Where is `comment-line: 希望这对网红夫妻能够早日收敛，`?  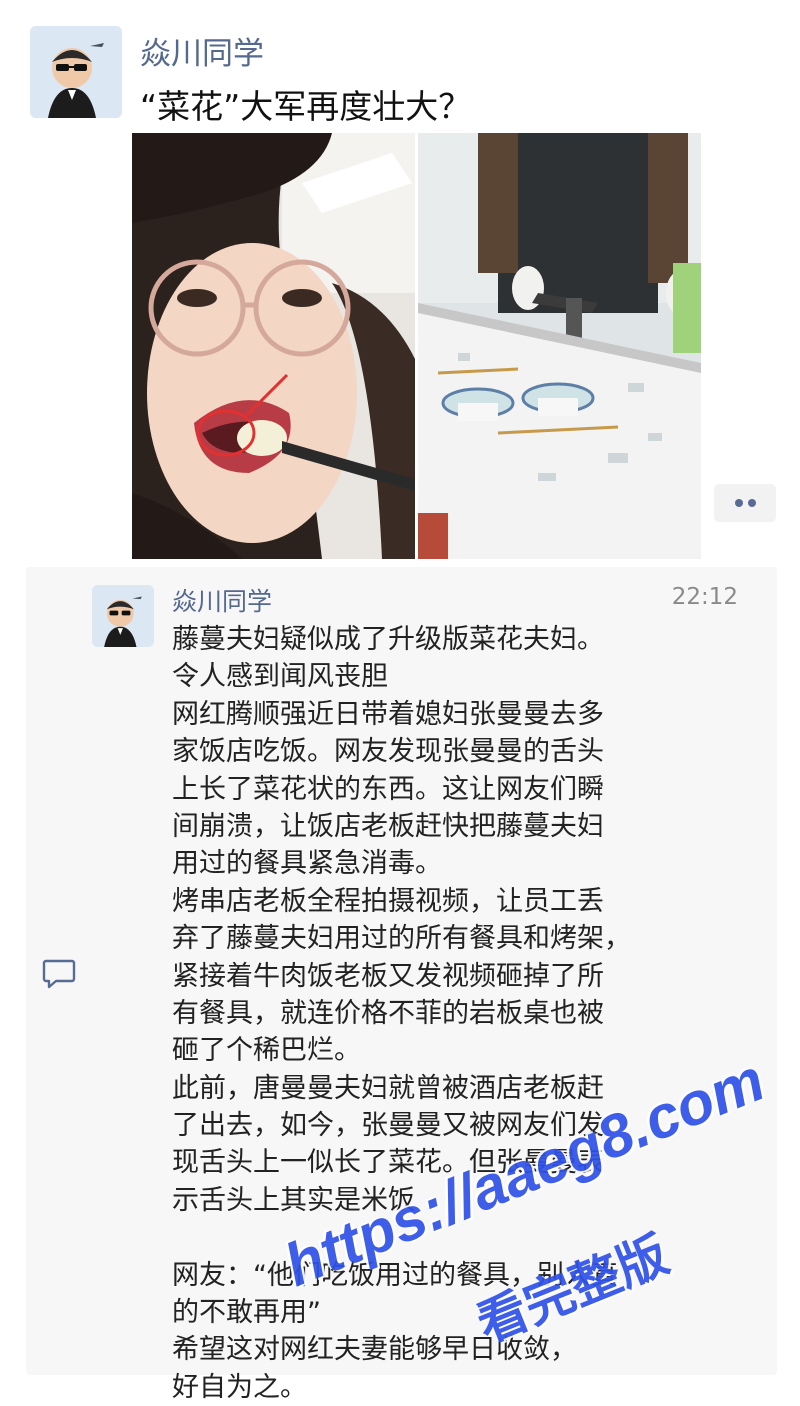
comment-line: 希望这对网红夫妻能够早日收敛， is located at coordinates (374, 1350).